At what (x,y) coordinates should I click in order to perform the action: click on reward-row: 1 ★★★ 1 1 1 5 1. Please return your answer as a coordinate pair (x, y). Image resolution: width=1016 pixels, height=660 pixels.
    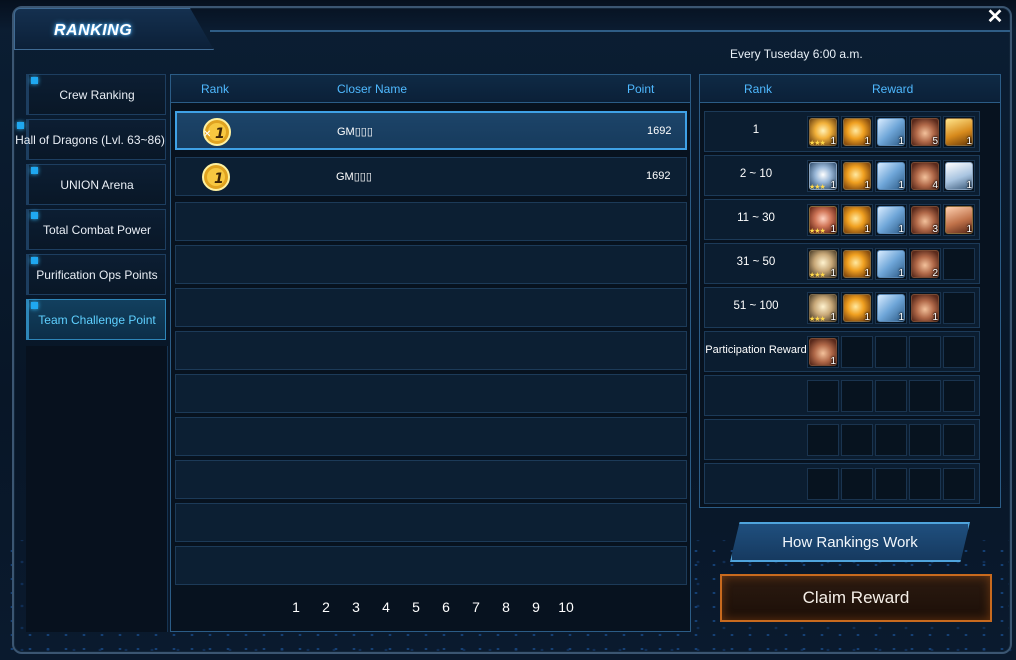
    Looking at the image, I should click on (842, 131).